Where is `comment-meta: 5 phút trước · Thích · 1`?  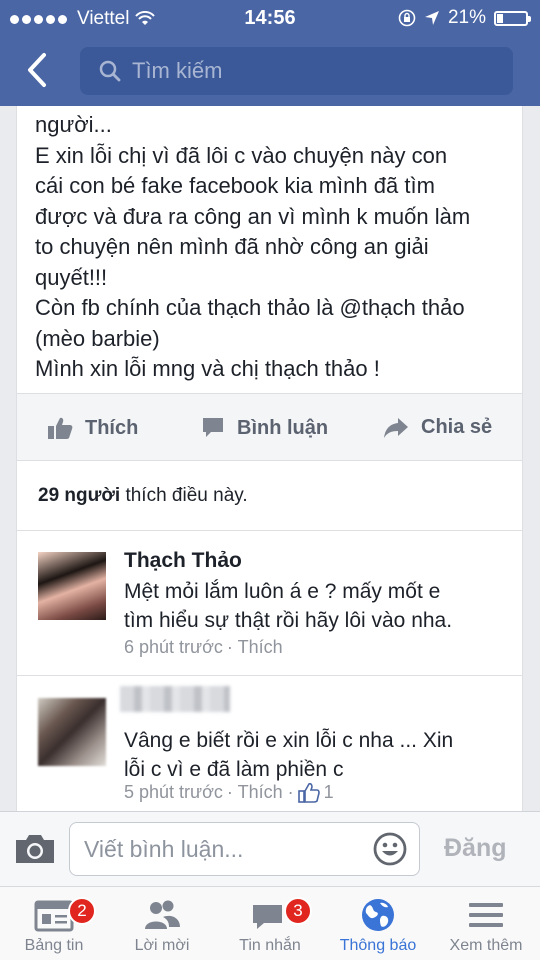
comment-meta: 5 phút trước · Thích · 1 is located at coordinates (229, 792).